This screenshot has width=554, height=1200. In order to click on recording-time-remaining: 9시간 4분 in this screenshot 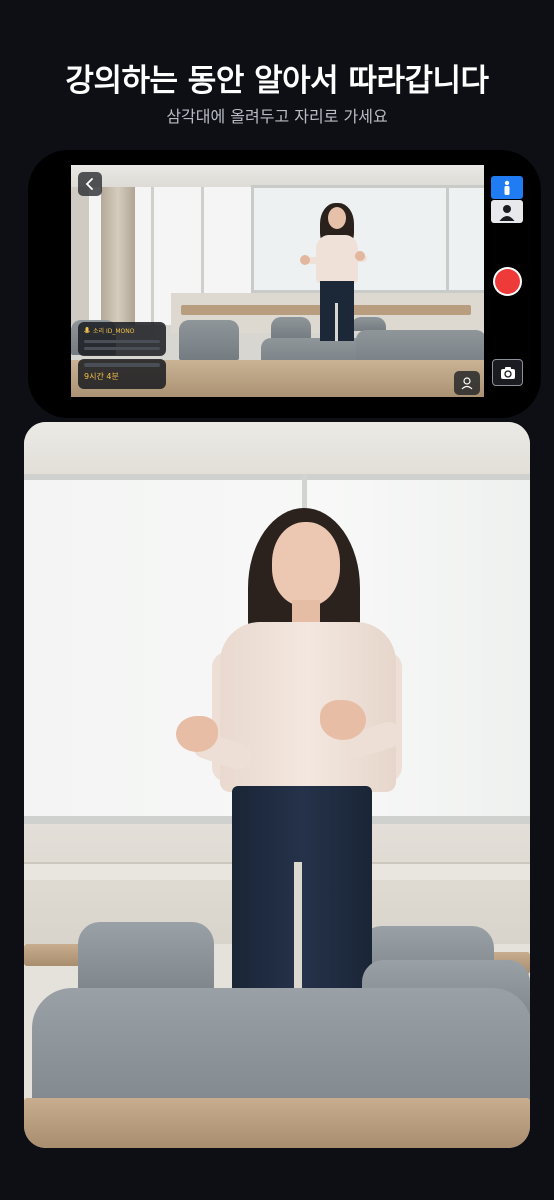, I will do `click(101, 376)`.